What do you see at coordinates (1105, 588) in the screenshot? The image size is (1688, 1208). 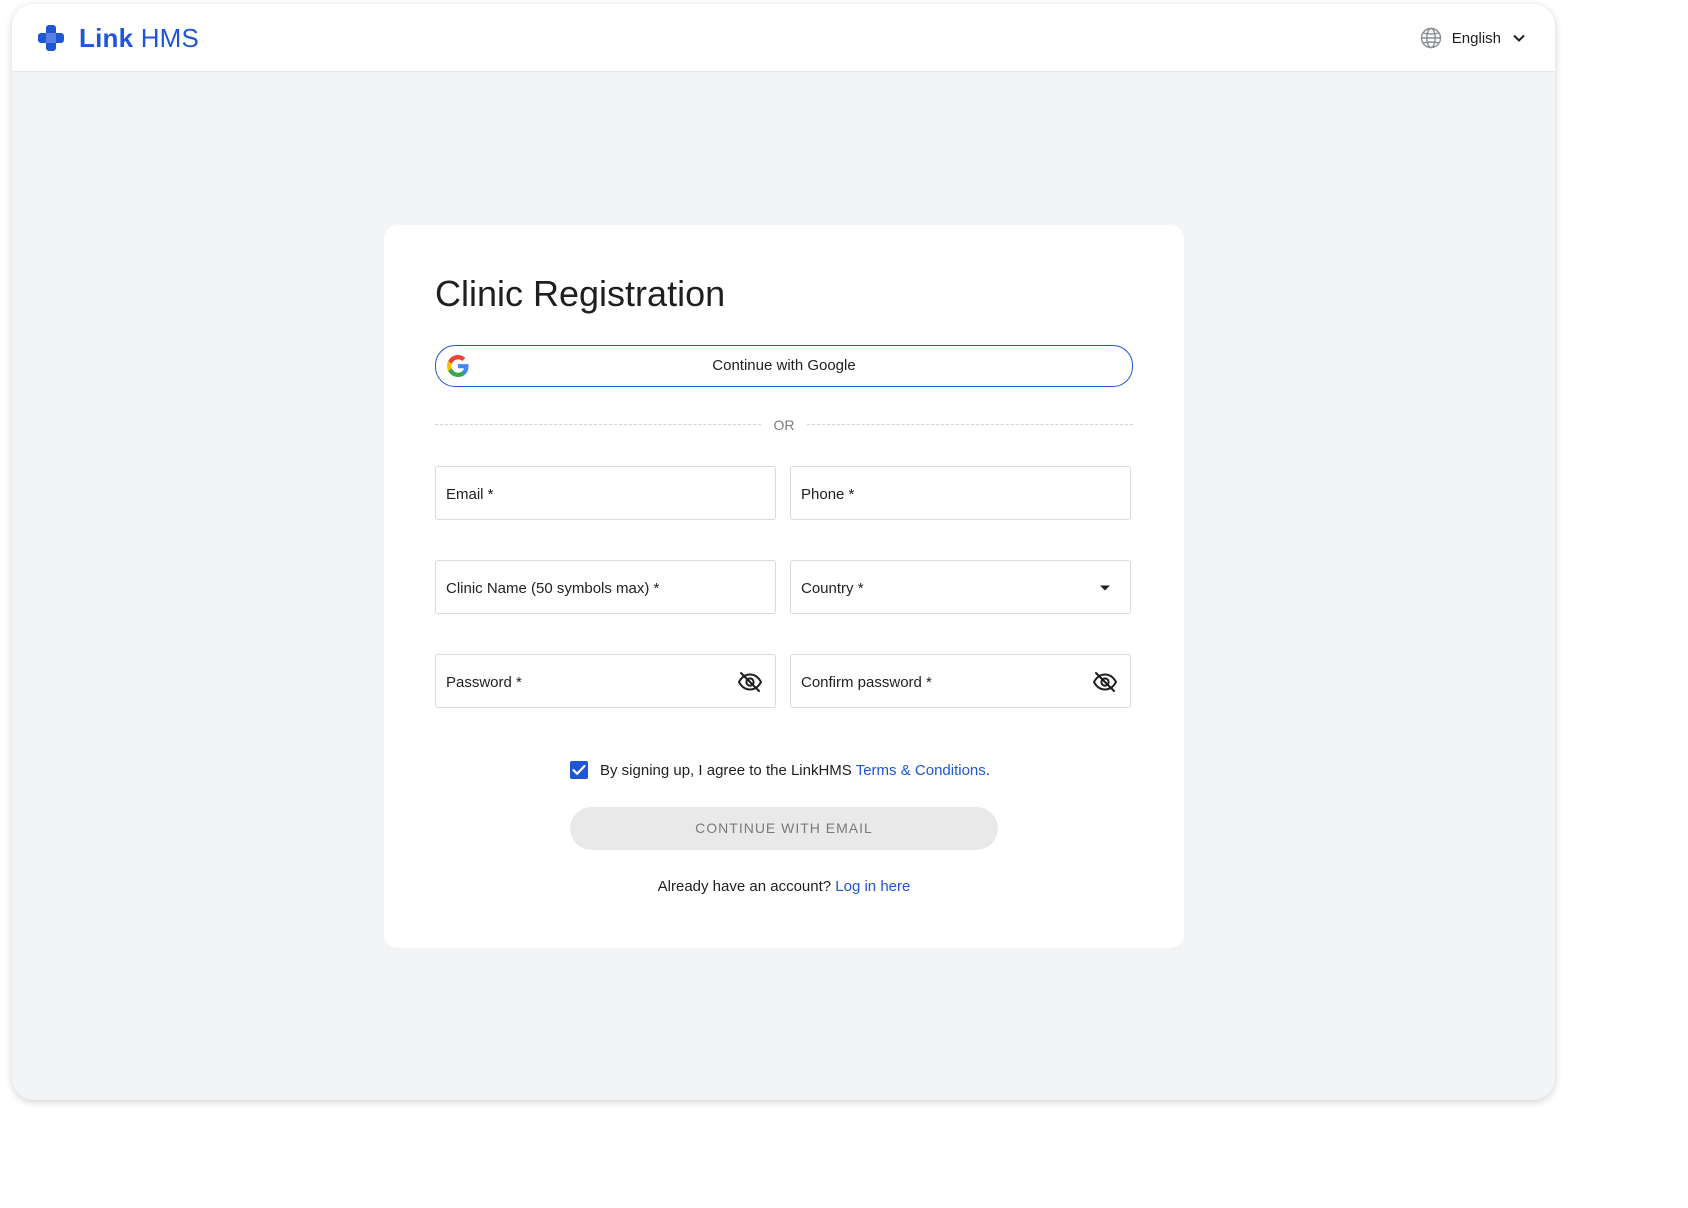 I see `caret-down-icon` at bounding box center [1105, 588].